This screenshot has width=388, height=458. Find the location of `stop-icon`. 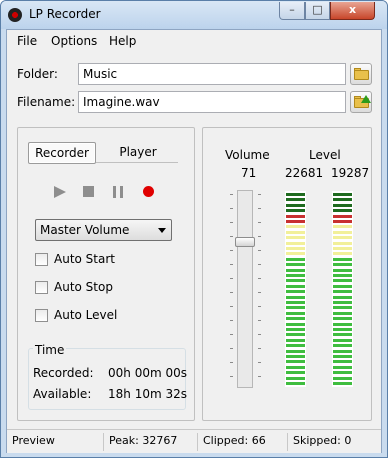

stop-icon is located at coordinates (88, 191).